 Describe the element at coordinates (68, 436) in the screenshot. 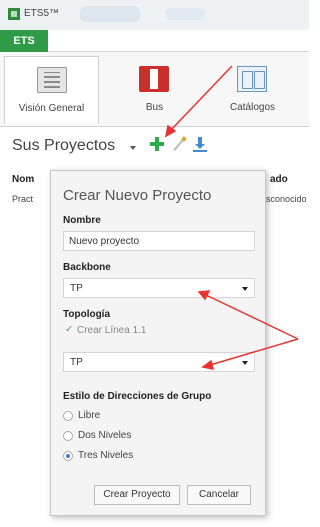

I see `radio-two-levels` at that location.